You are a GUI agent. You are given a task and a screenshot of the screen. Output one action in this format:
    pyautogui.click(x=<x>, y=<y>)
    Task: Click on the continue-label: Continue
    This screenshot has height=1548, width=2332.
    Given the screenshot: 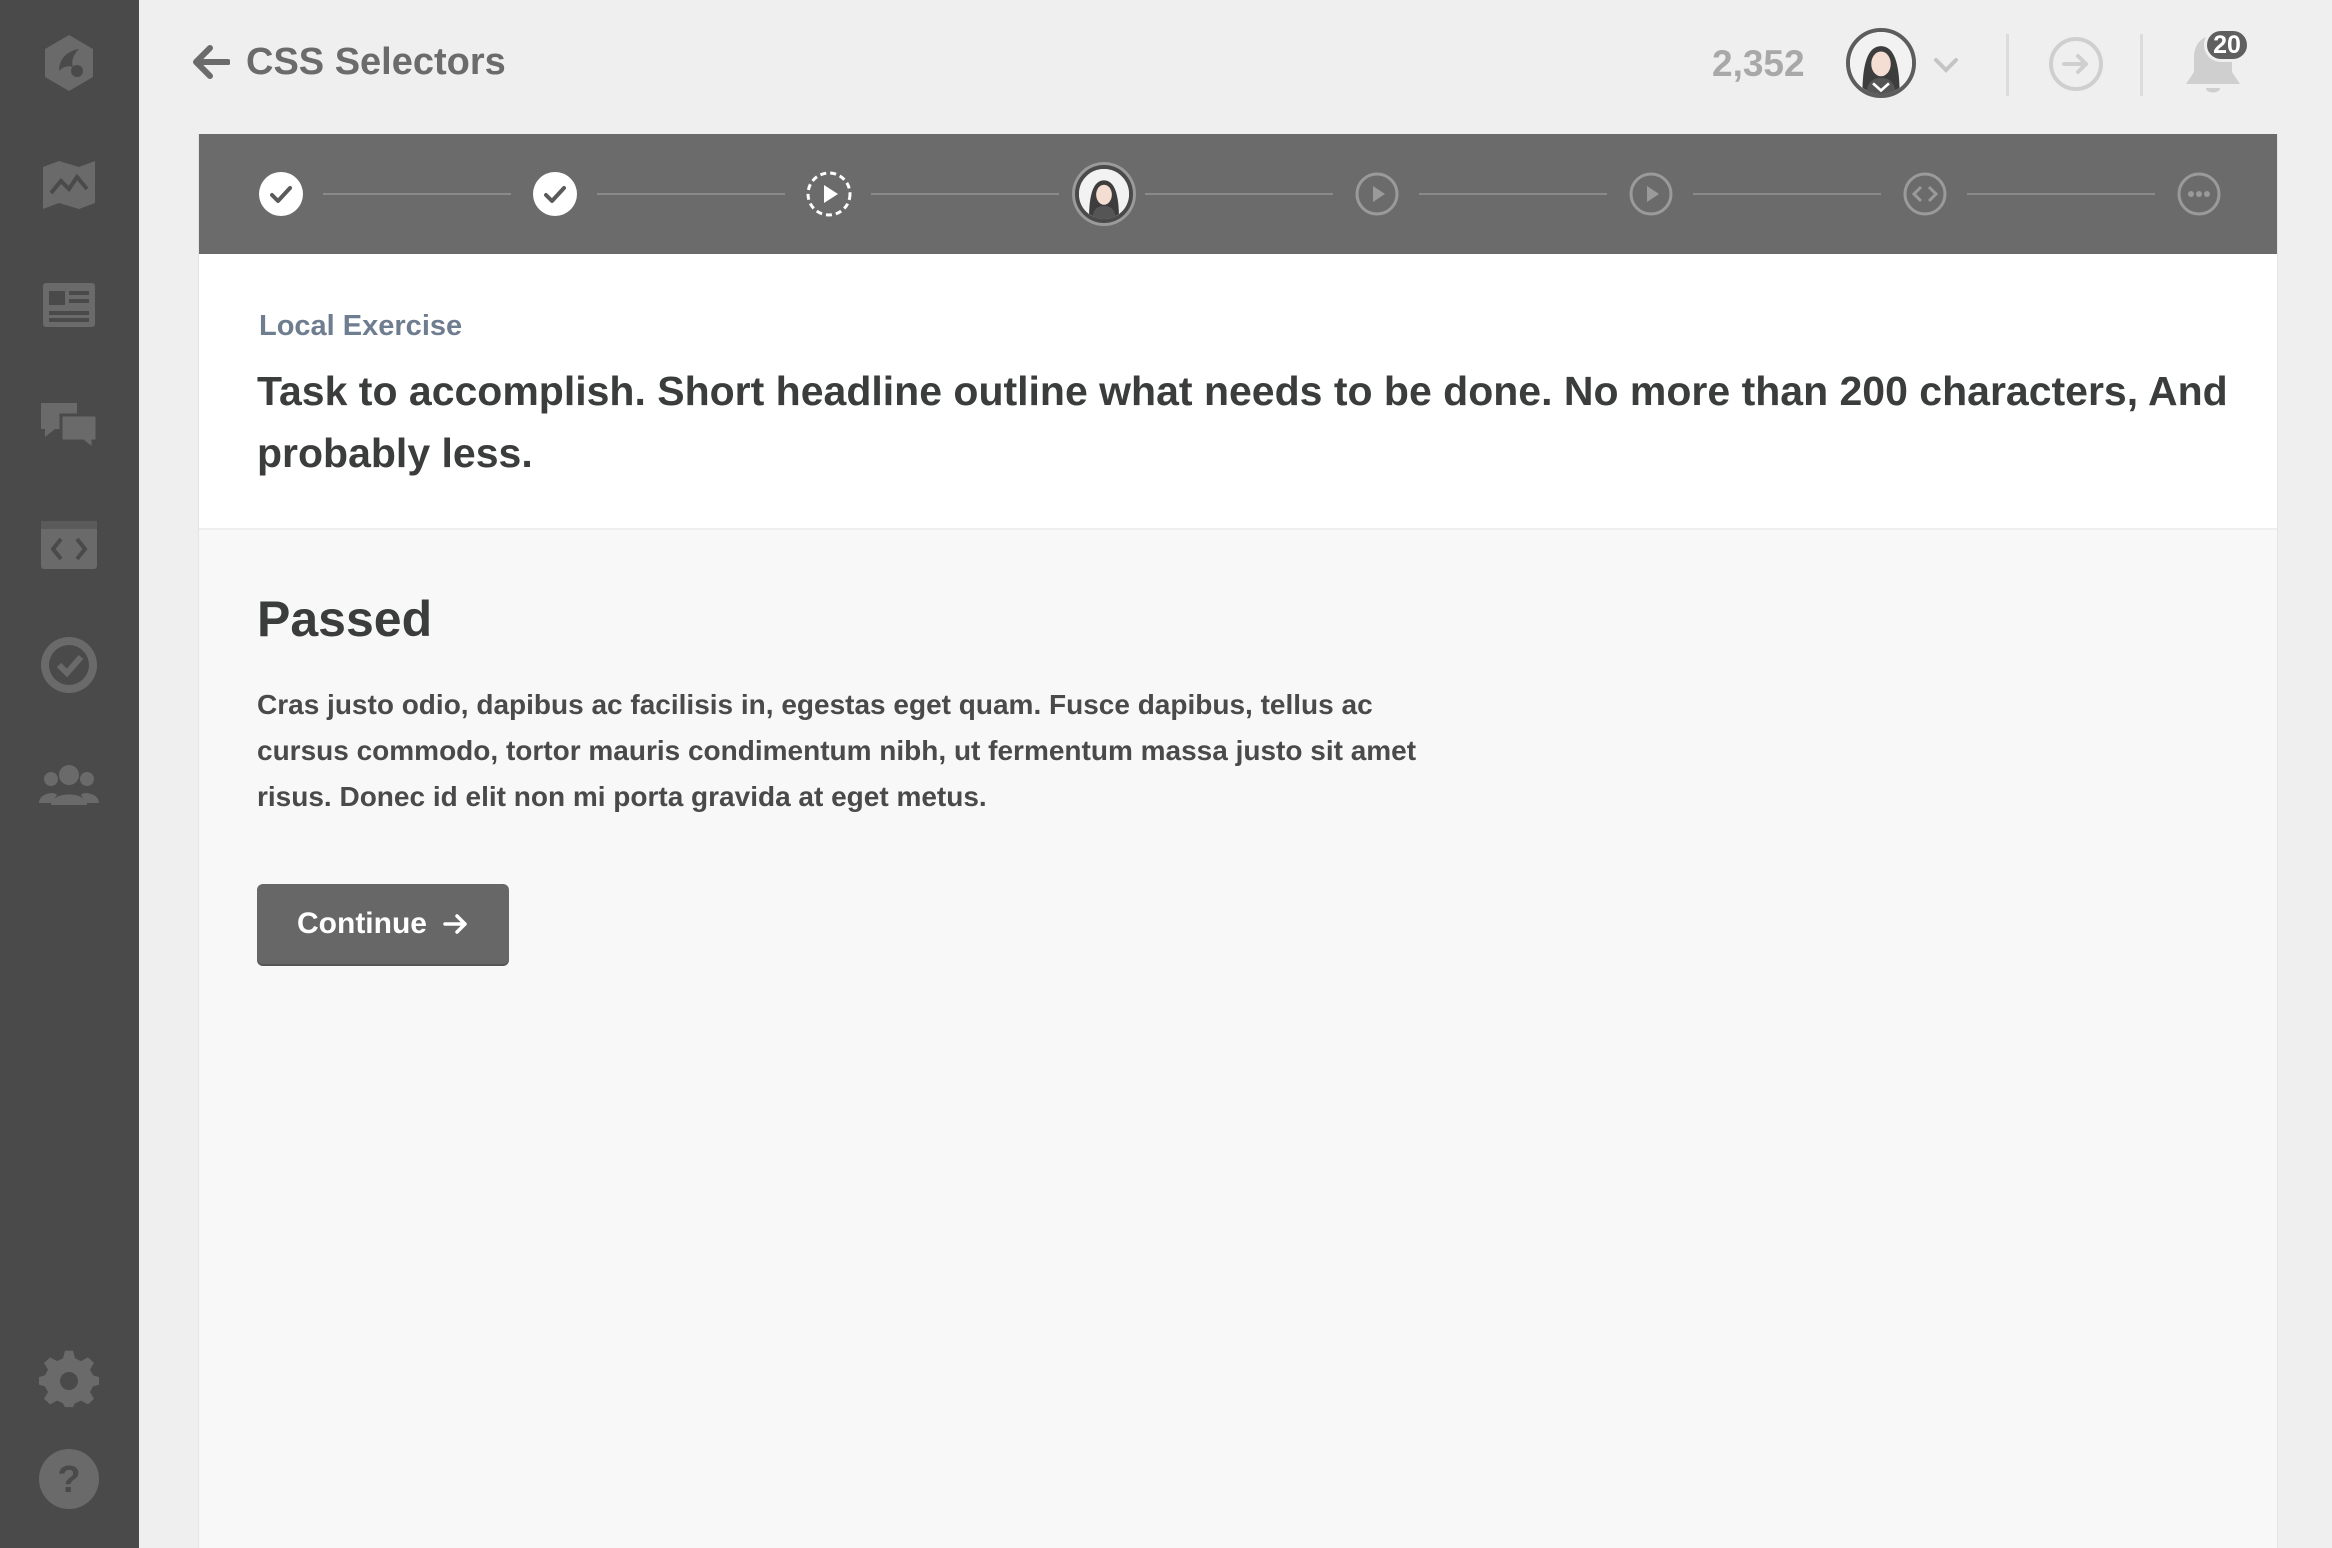 What is the action you would take?
    pyautogui.click(x=362, y=923)
    